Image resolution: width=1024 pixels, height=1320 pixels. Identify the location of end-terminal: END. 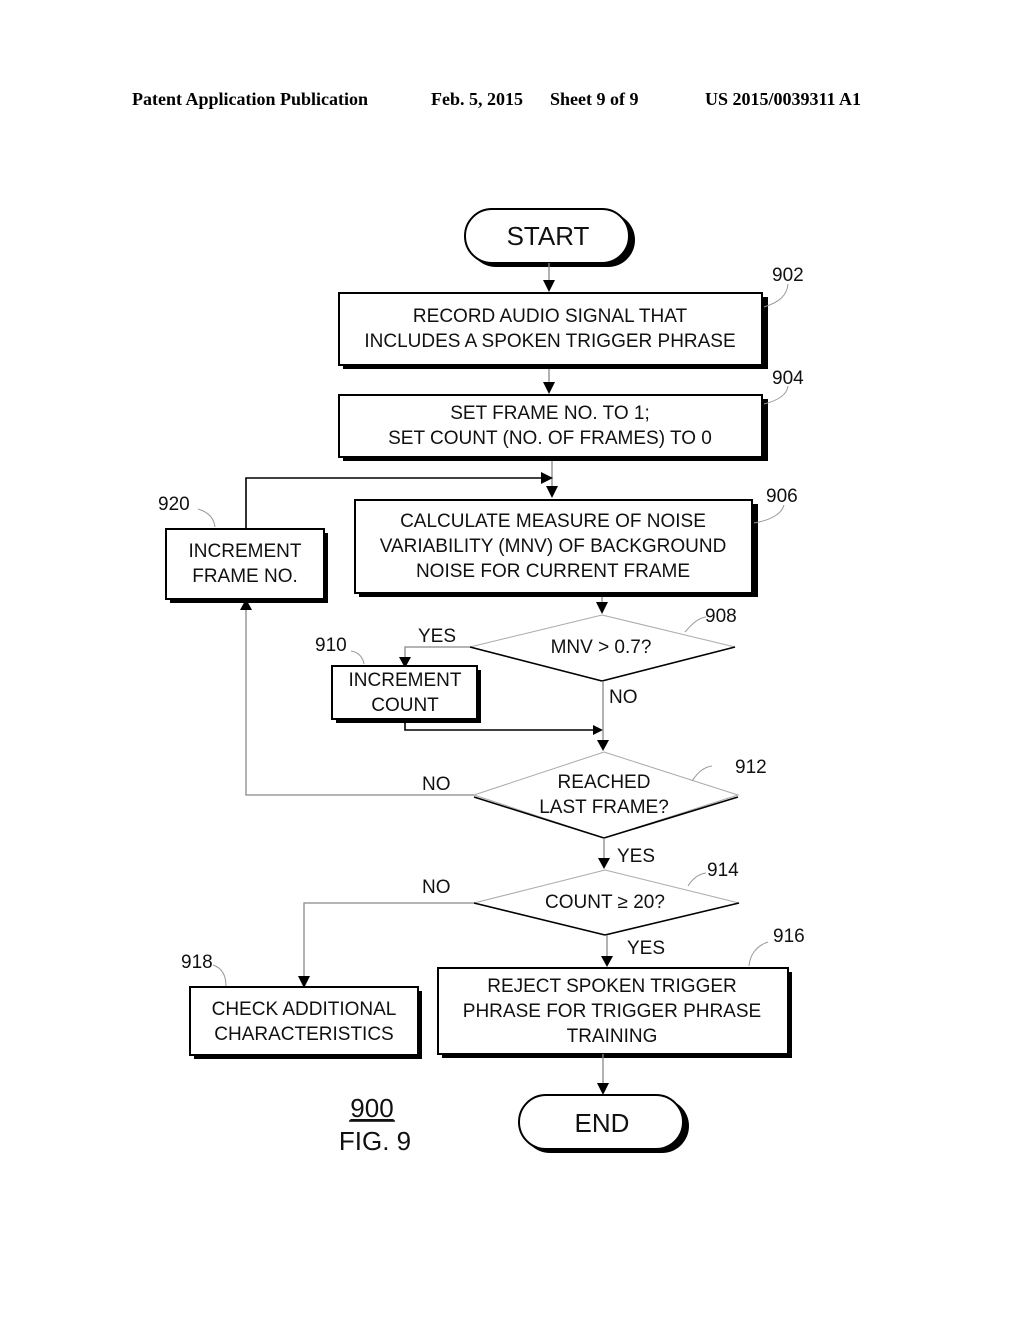
(603, 1123).